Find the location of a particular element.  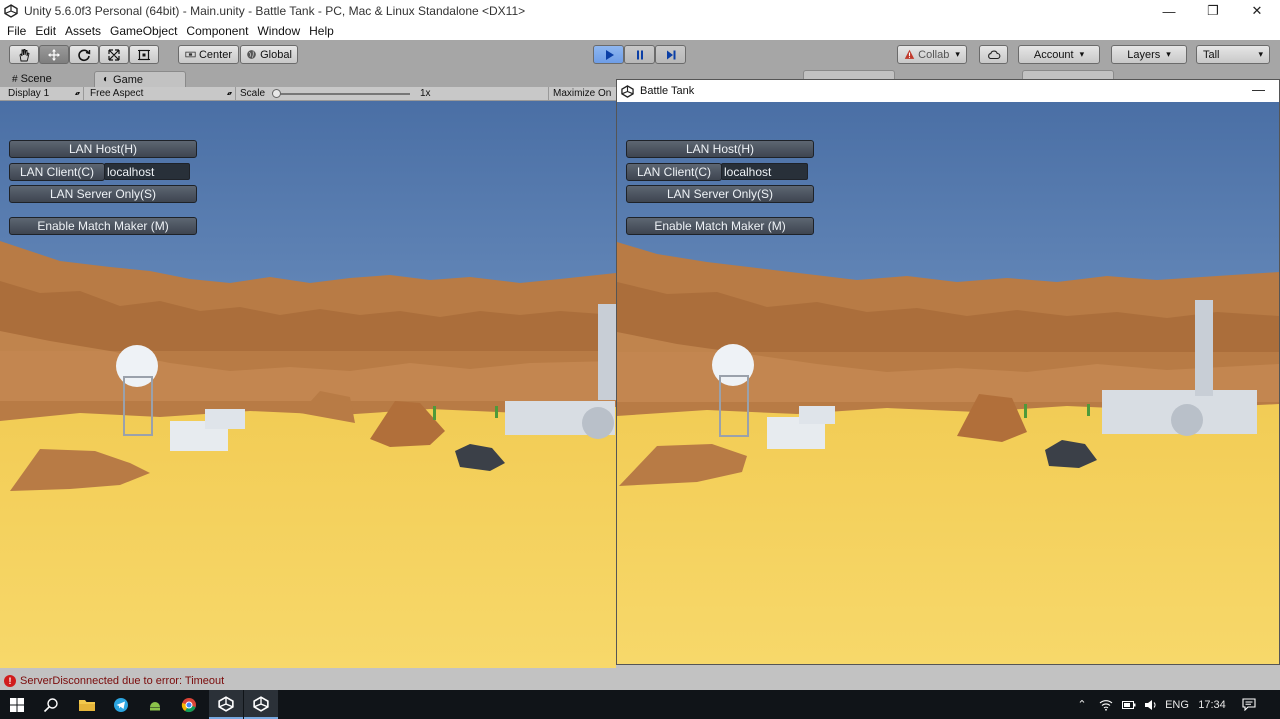

cloud-button is located at coordinates (993, 54).